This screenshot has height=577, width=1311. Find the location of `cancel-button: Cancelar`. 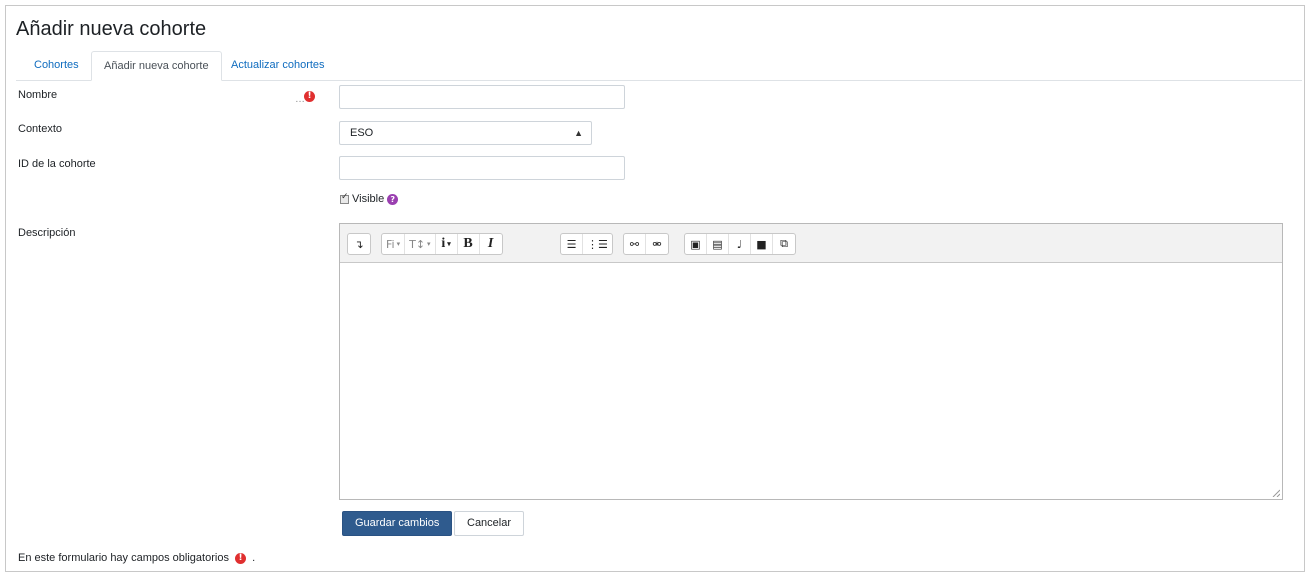

cancel-button: Cancelar is located at coordinates (489, 523).